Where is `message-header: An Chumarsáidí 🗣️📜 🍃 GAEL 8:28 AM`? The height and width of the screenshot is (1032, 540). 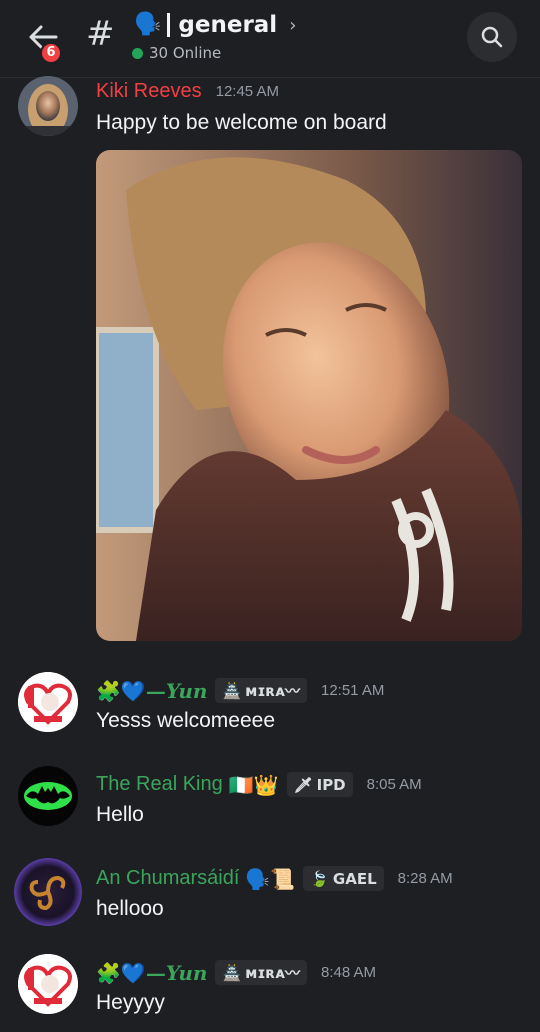
message-header: An Chumarsáidí 🗣️📜 🍃 GAEL 8:28 AM is located at coordinates (274, 878).